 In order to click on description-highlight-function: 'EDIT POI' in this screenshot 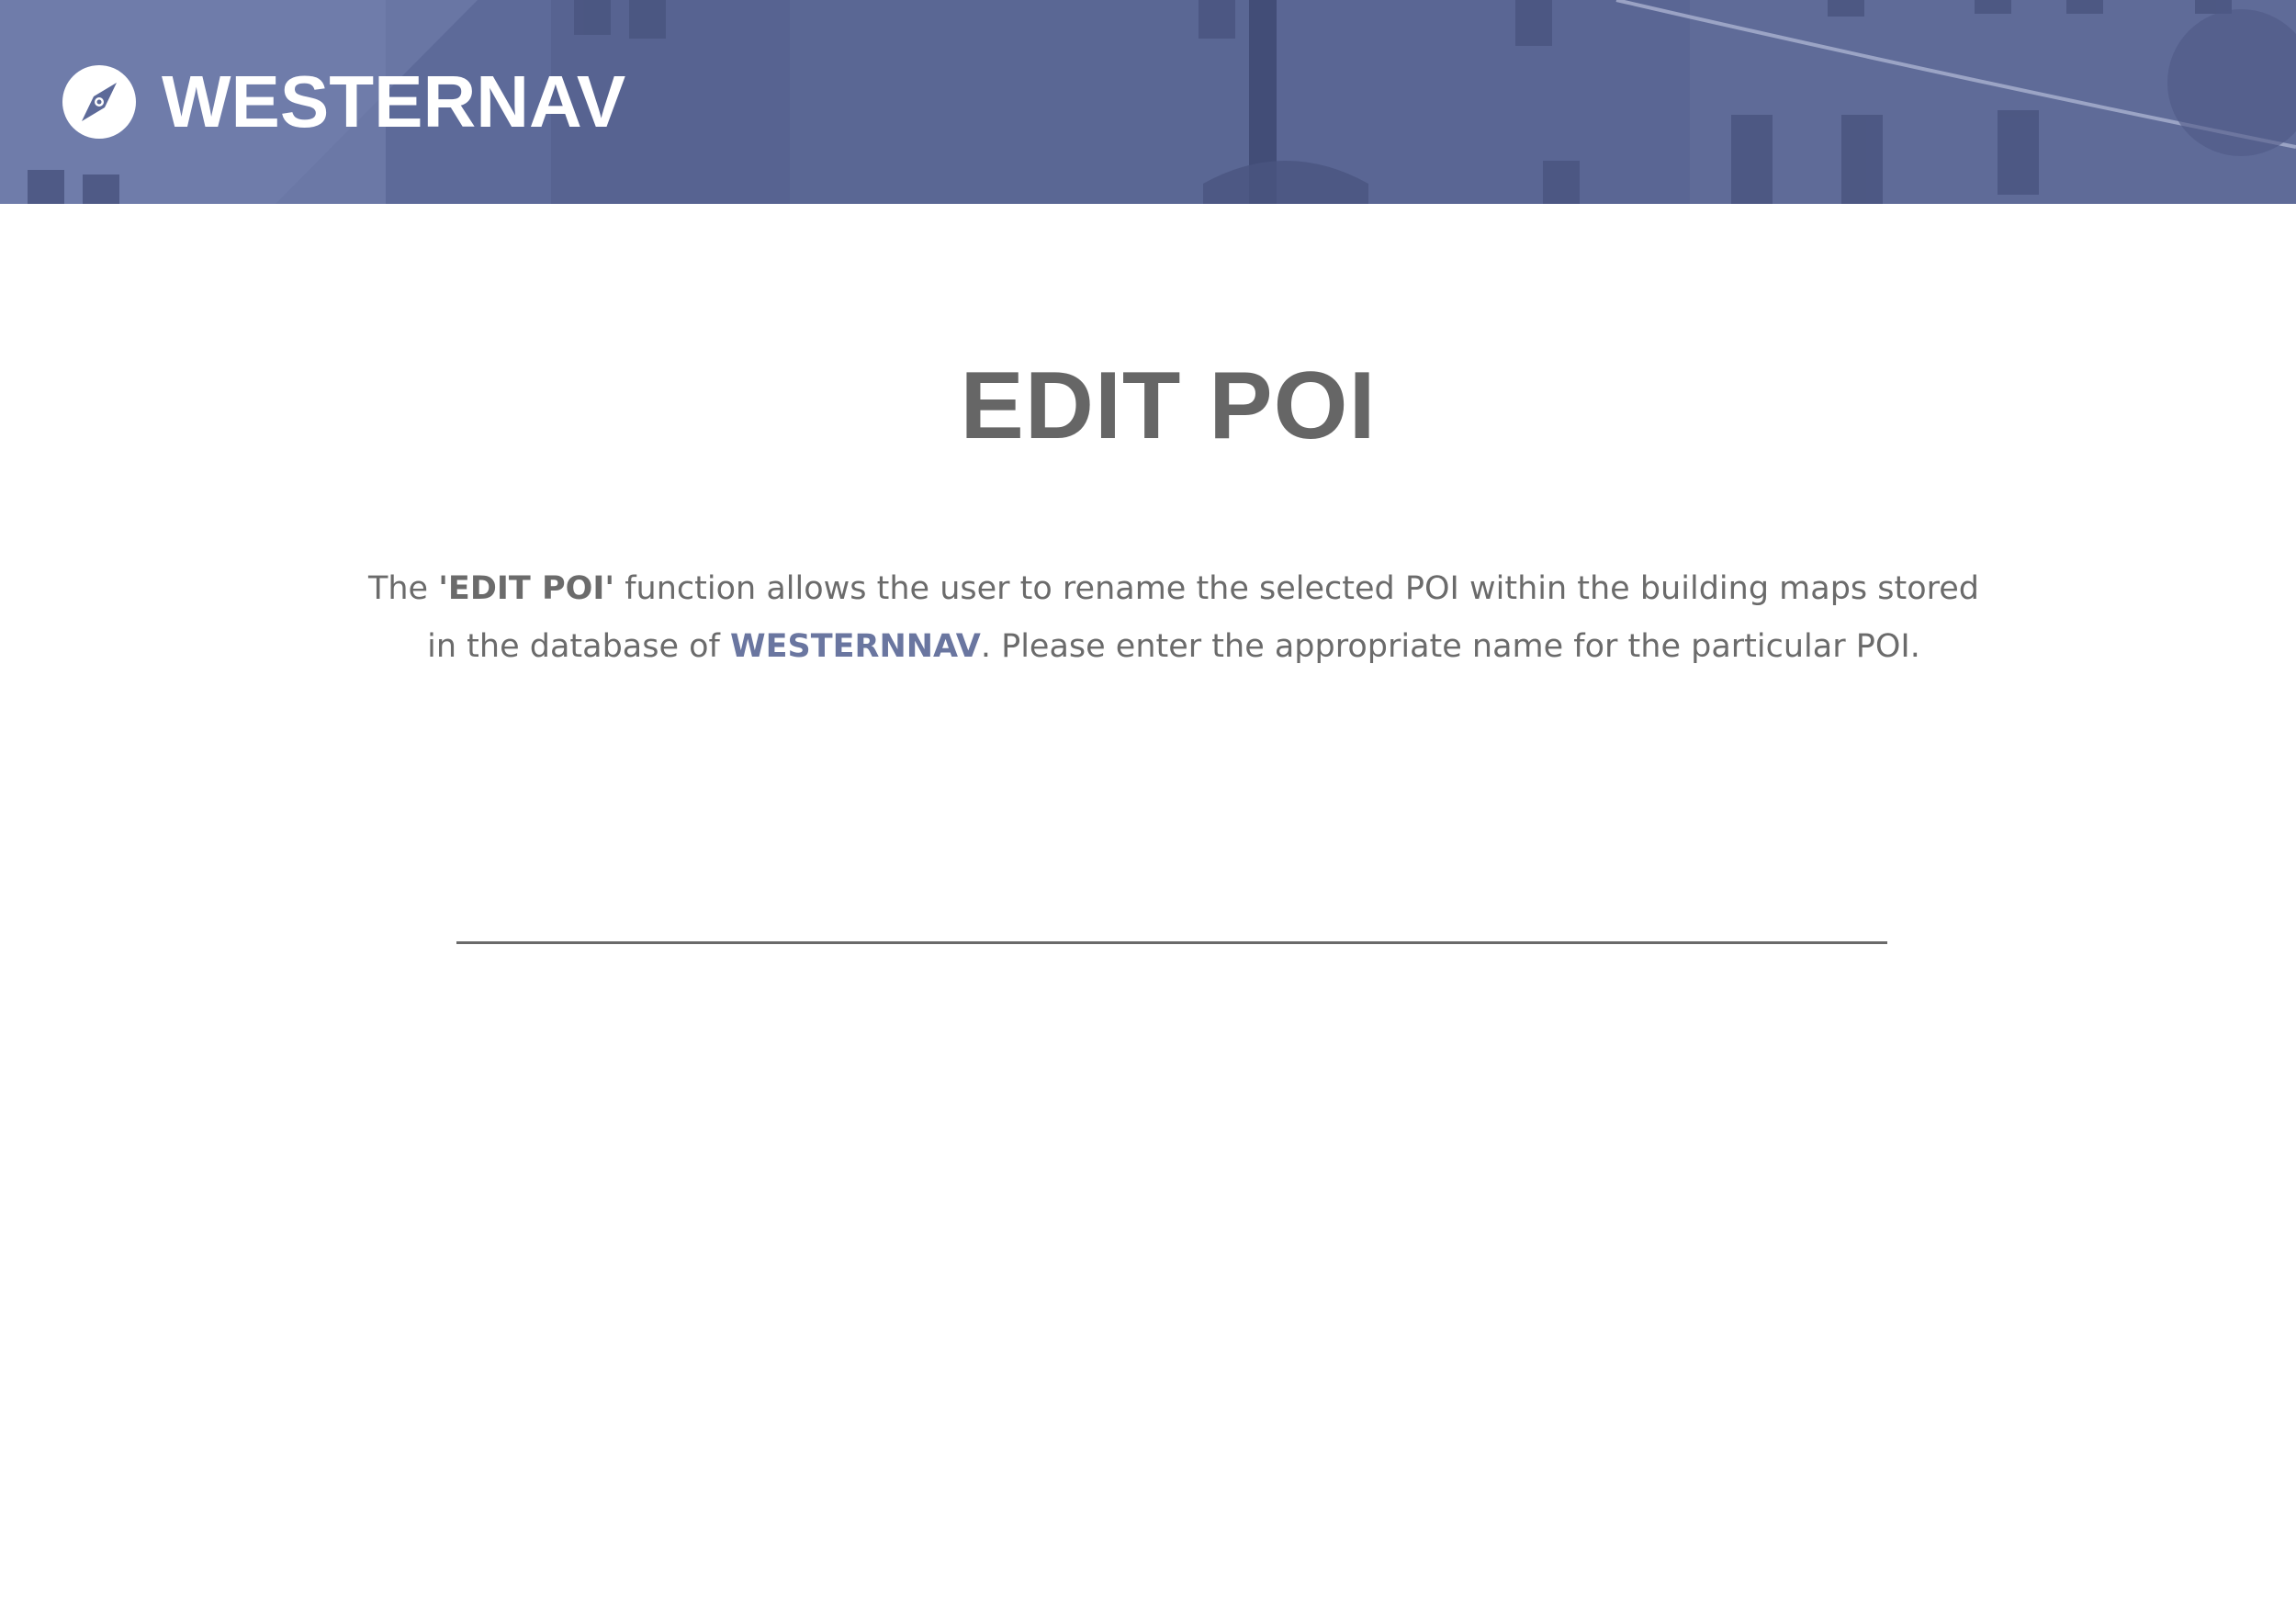, I will do `click(526, 588)`.